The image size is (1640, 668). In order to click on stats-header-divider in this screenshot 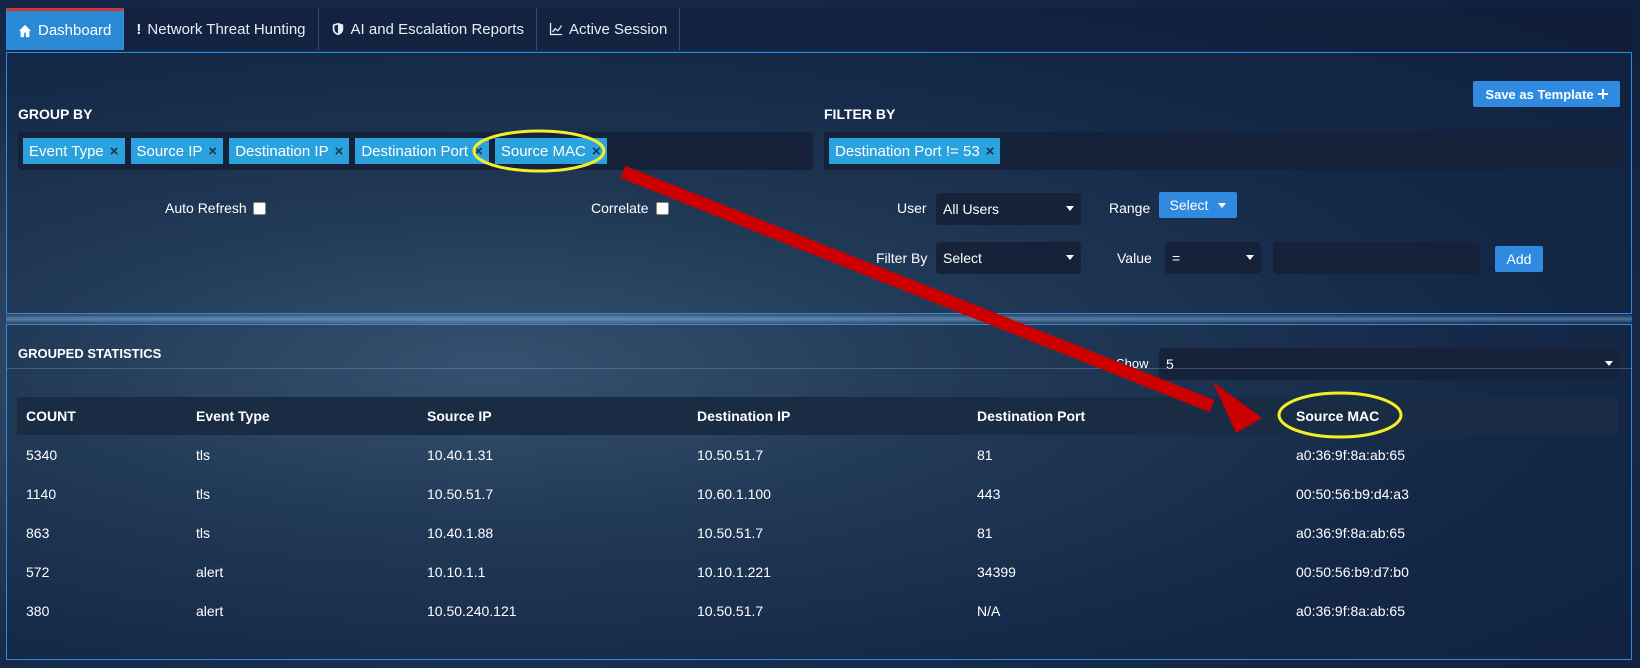, I will do `click(819, 368)`.